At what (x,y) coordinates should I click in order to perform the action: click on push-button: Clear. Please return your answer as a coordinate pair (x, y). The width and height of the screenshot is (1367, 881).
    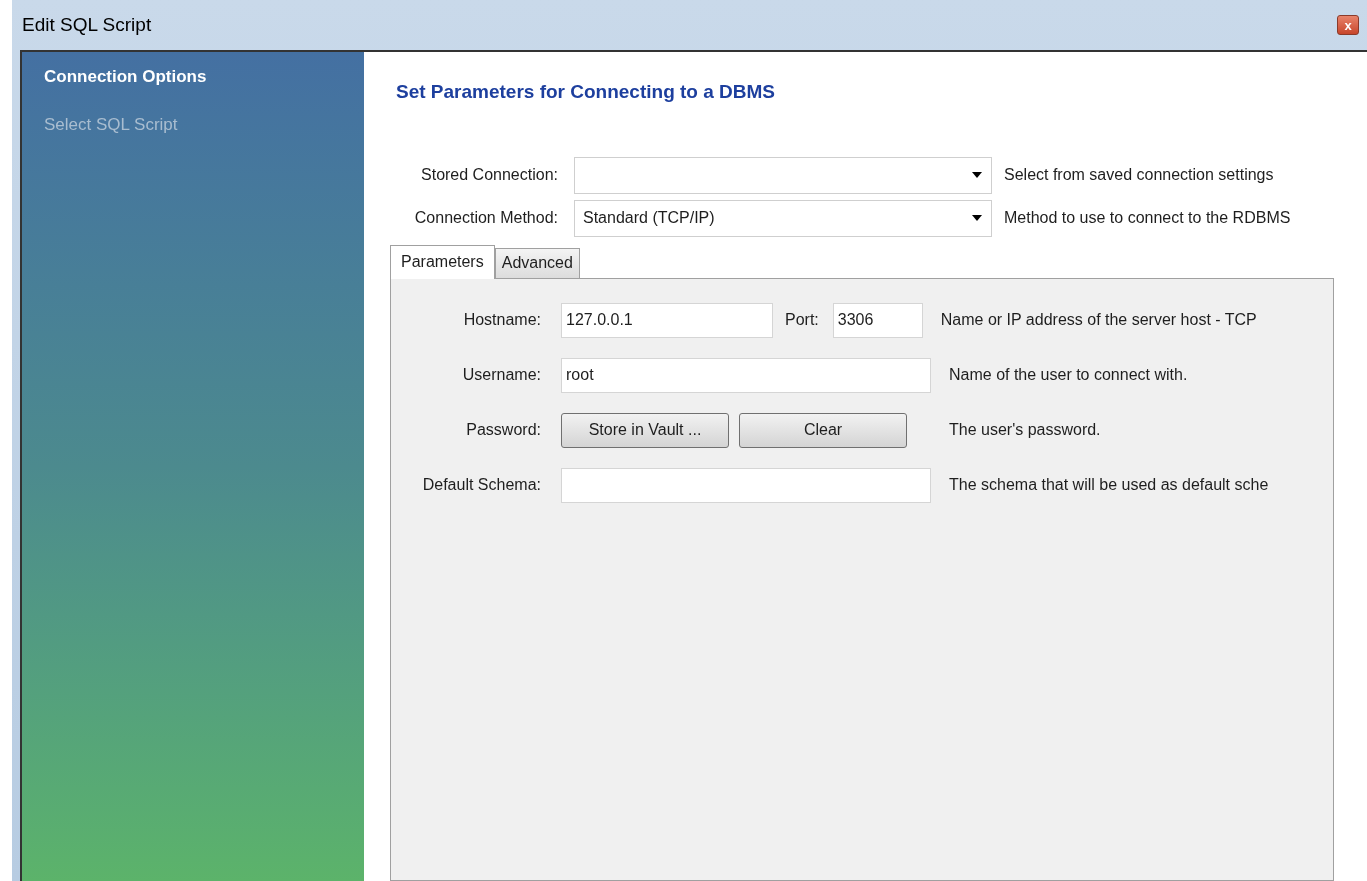
    Looking at the image, I should click on (823, 430).